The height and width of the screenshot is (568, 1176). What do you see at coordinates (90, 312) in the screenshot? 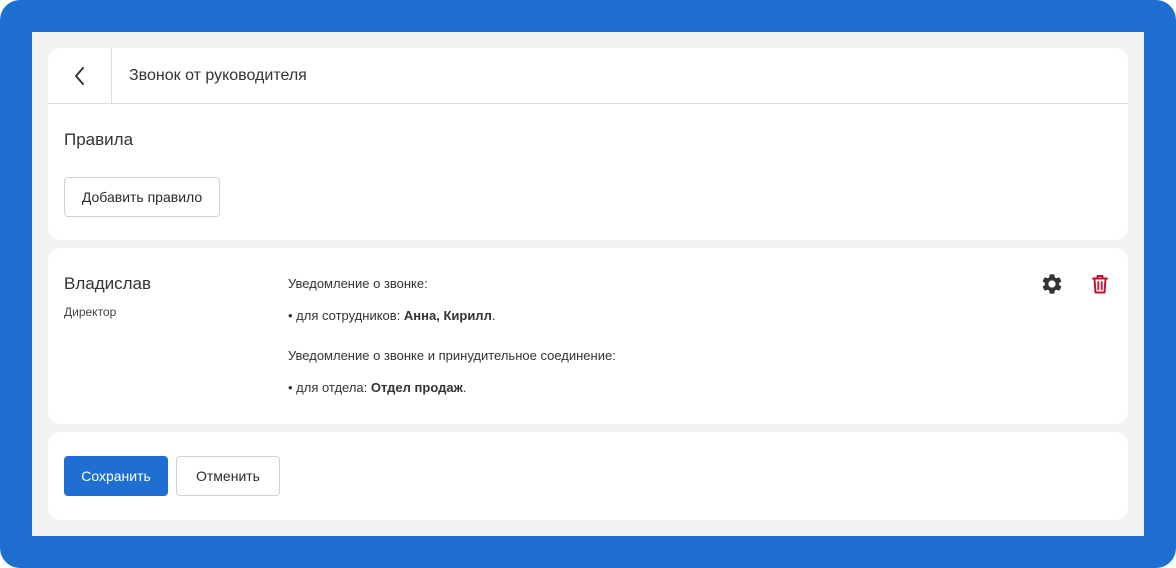
I see `rule-person-role: Директор` at bounding box center [90, 312].